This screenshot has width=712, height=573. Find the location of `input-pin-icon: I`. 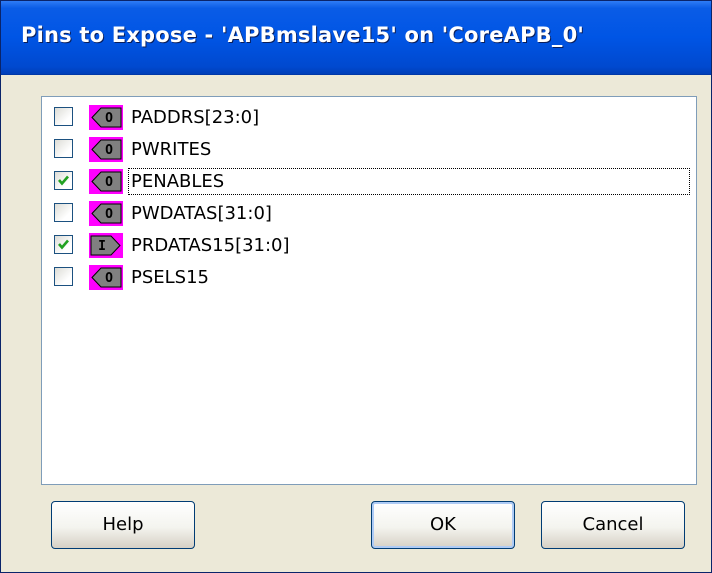

input-pin-icon: I is located at coordinates (106, 245).